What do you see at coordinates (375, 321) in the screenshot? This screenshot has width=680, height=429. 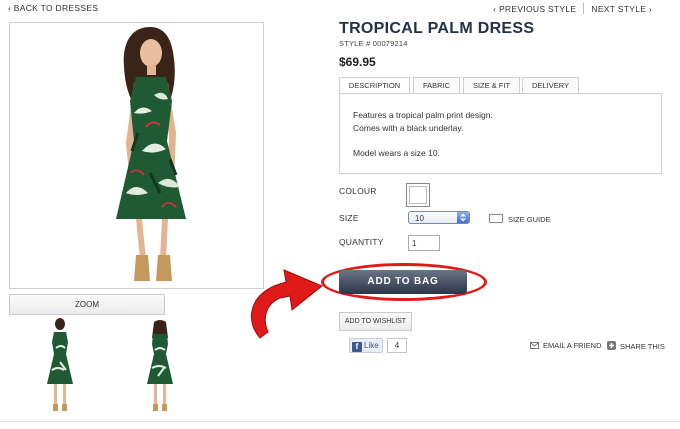 I see `add-to-wishlist-button: ADD TO WISHLIST` at bounding box center [375, 321].